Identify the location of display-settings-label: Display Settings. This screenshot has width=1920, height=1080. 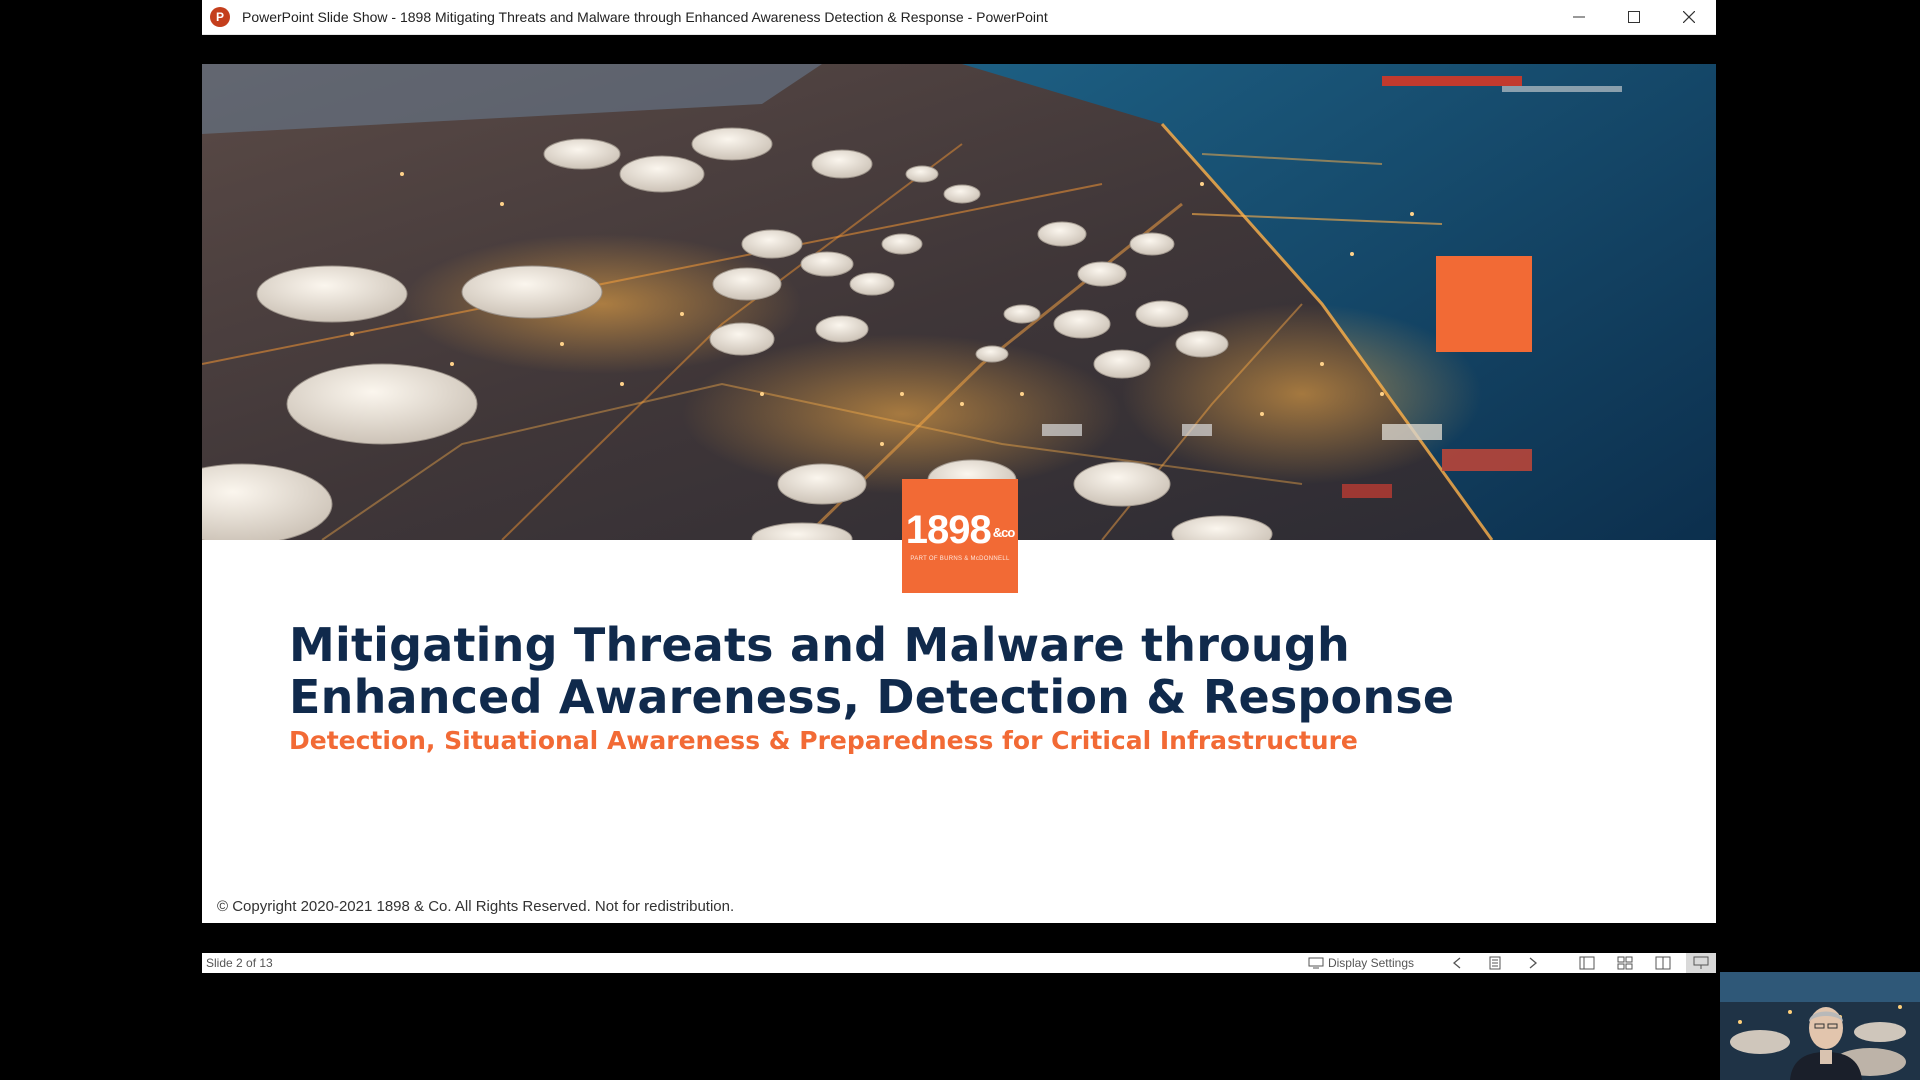
(1370, 963).